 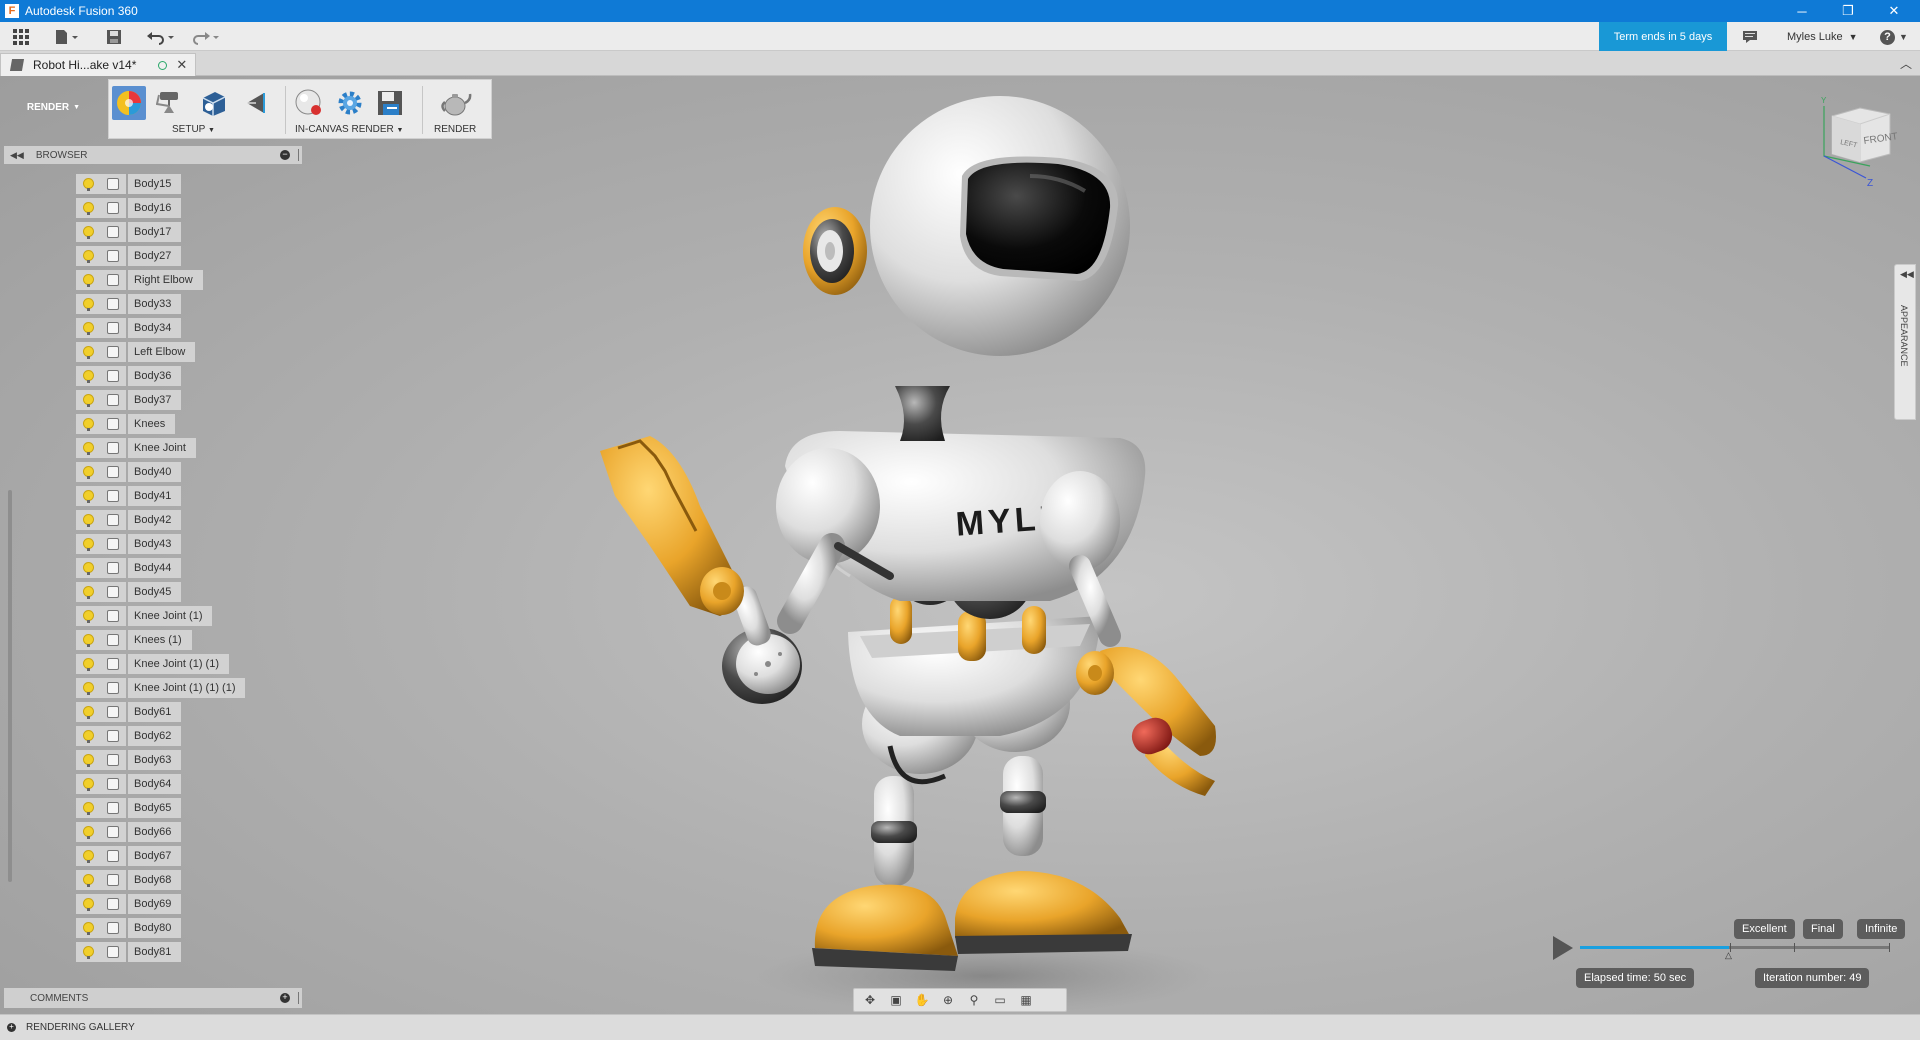 What do you see at coordinates (1906, 63) in the screenshot?
I see `collapse-caret-icon: ︿` at bounding box center [1906, 63].